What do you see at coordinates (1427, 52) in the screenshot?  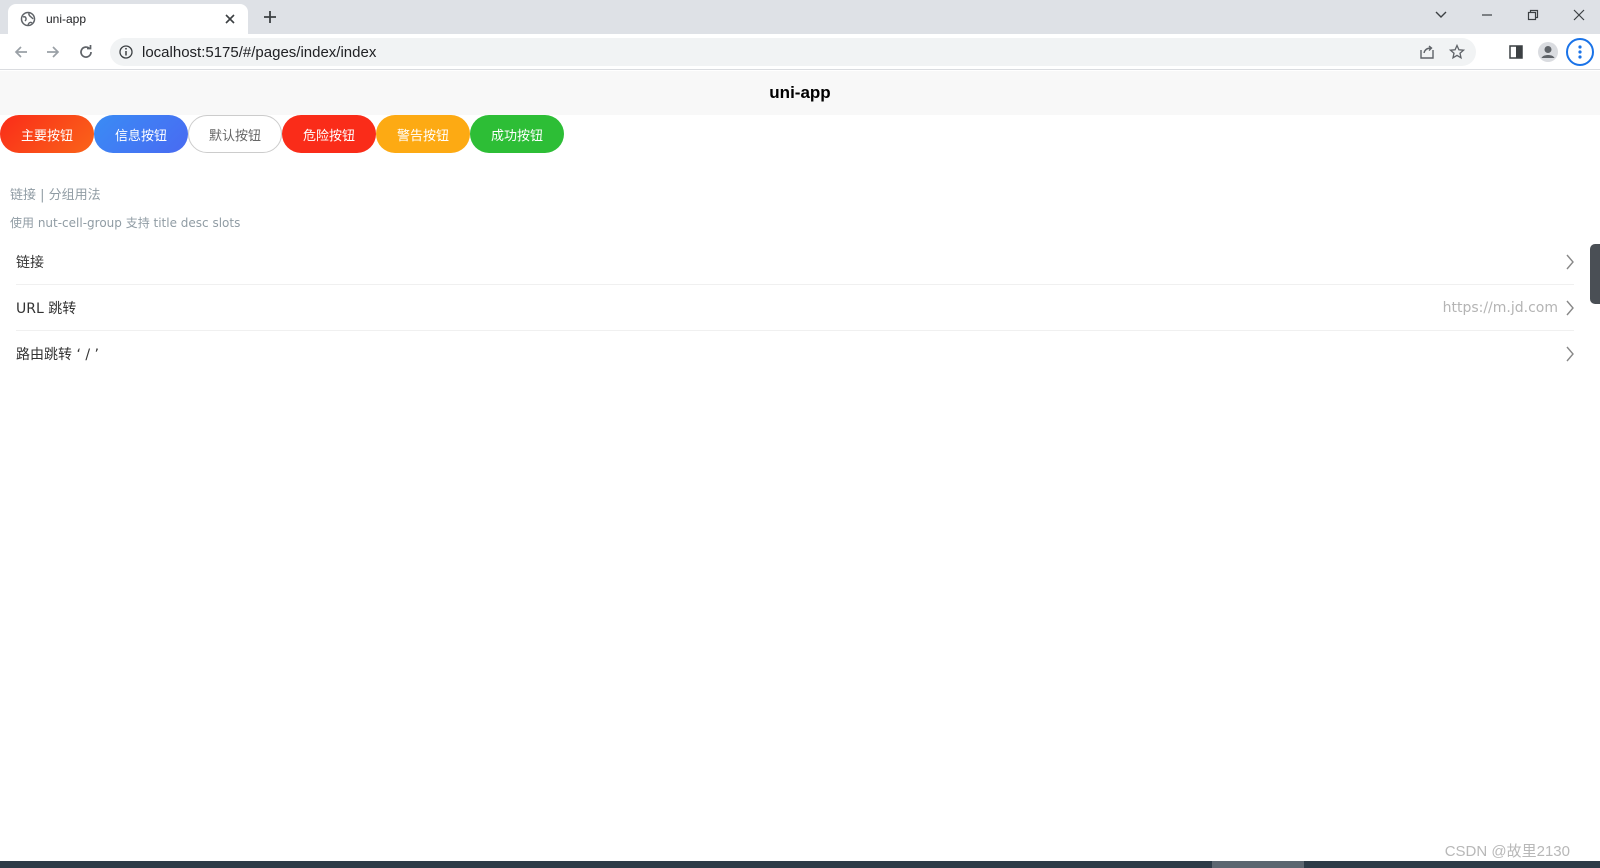 I see `share-icon` at bounding box center [1427, 52].